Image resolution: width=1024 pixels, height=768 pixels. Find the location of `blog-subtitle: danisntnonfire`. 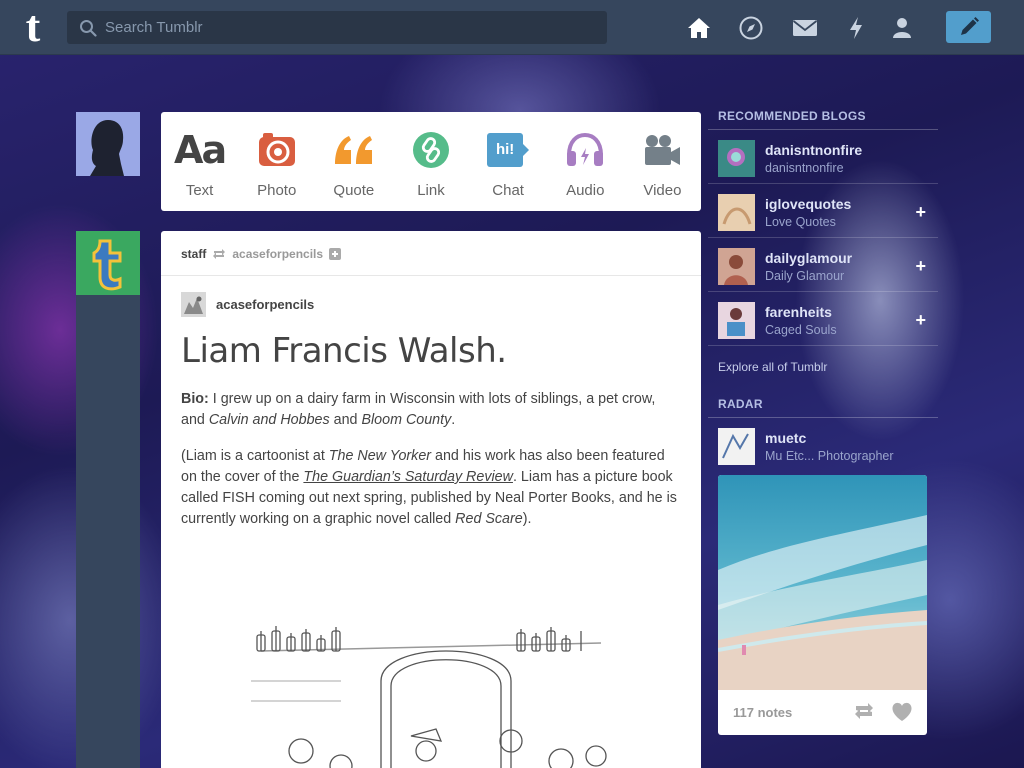

blog-subtitle: danisntnonfire is located at coordinates (804, 168).